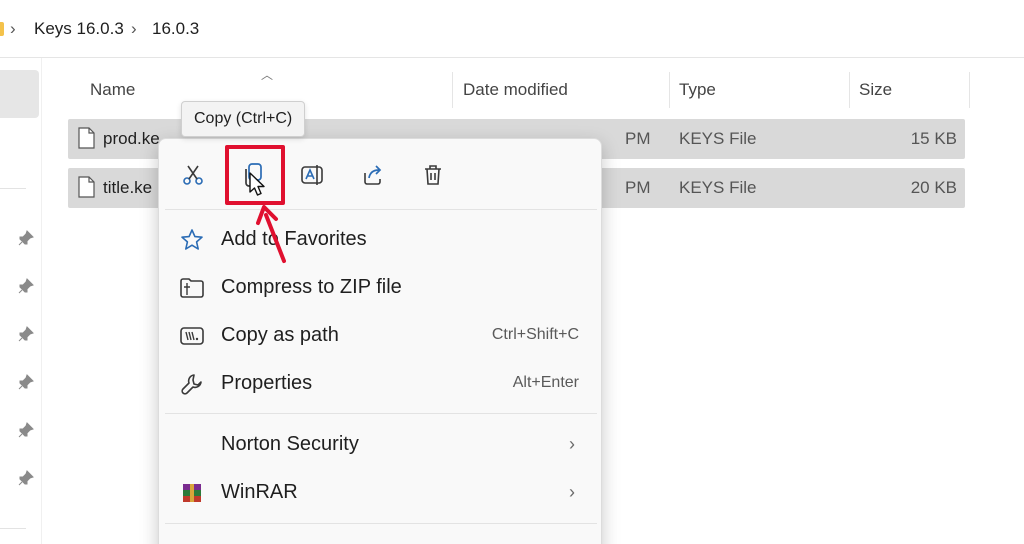 The height and width of the screenshot is (544, 1024). What do you see at coordinates (192, 336) in the screenshot?
I see `path-icon` at bounding box center [192, 336].